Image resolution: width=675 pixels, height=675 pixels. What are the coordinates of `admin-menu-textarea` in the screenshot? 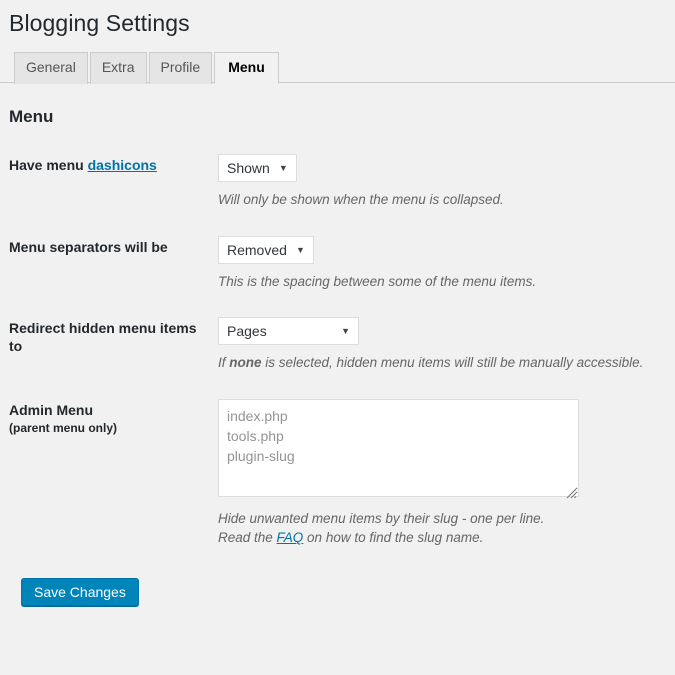 It's located at (398, 447).